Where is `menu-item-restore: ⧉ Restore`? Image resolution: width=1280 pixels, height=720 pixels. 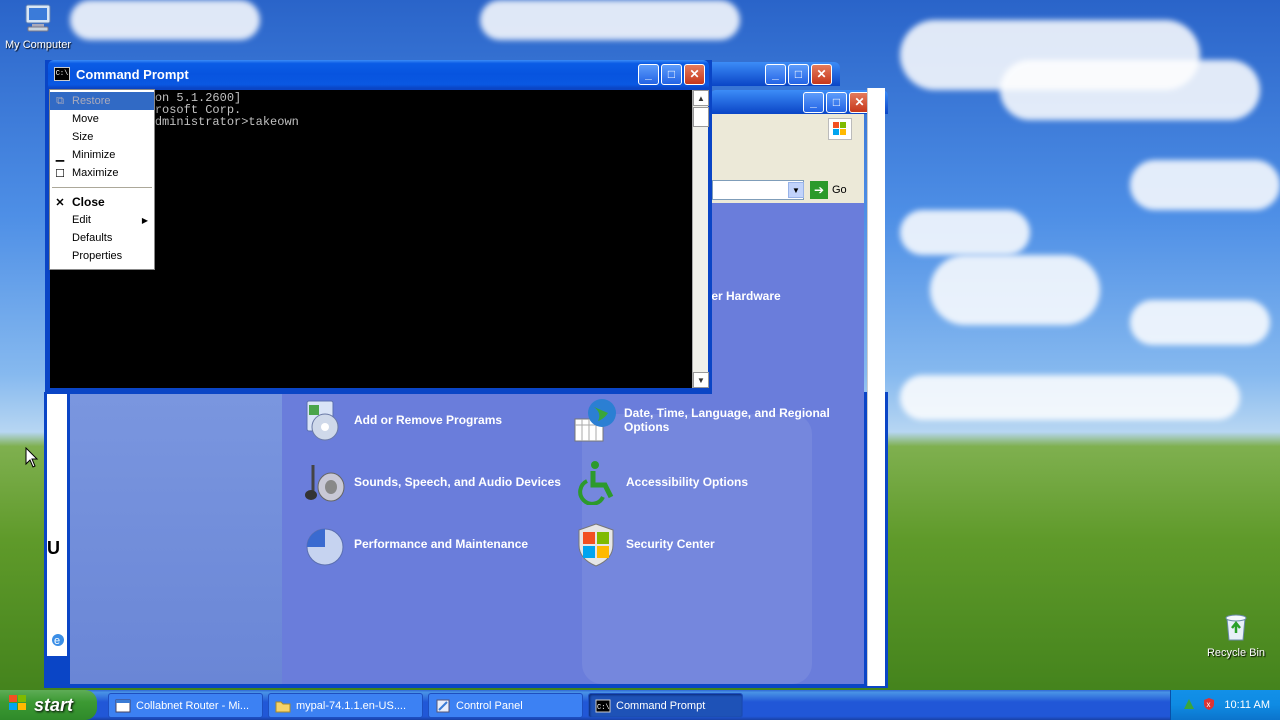 menu-item-restore: ⧉ Restore is located at coordinates (102, 101).